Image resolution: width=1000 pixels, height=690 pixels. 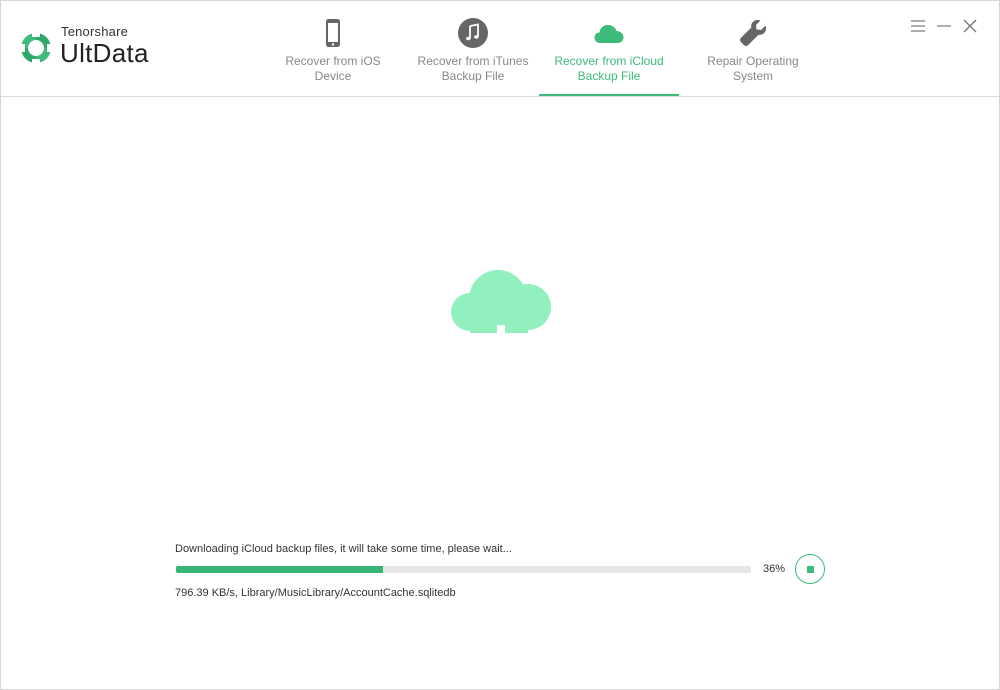 I want to click on tab-label: Recover from iTunes Backup File, so click(x=473, y=68).